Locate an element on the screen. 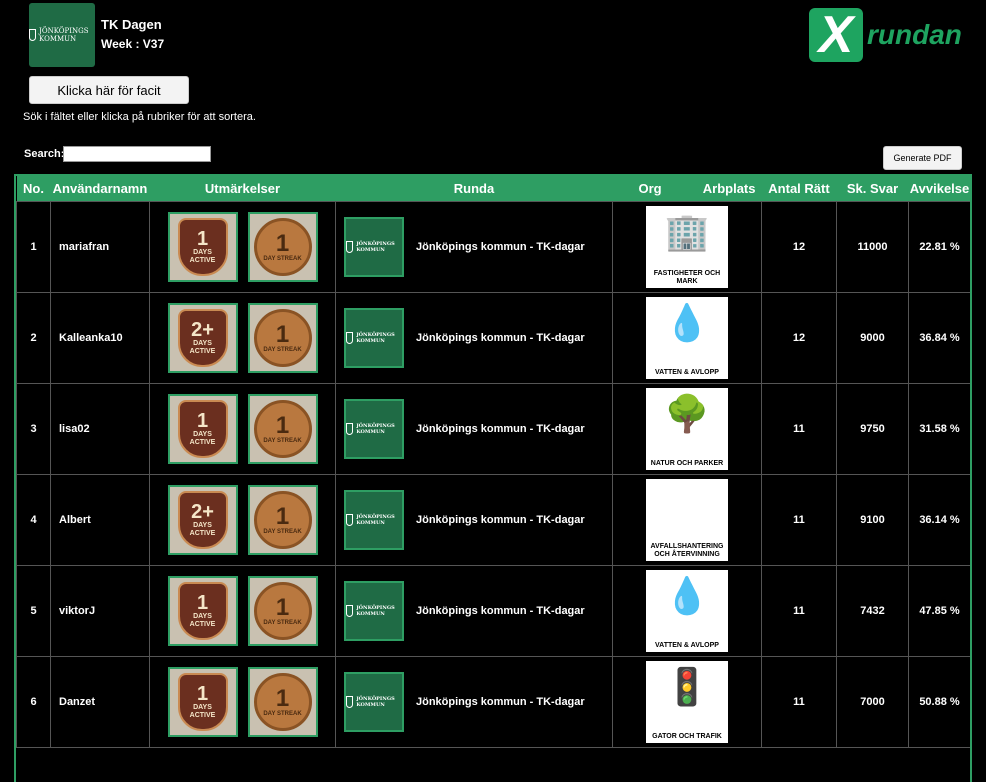 This screenshot has height=782, width=986. col-header-avvikelse: Avvikelse is located at coordinates (939, 189).